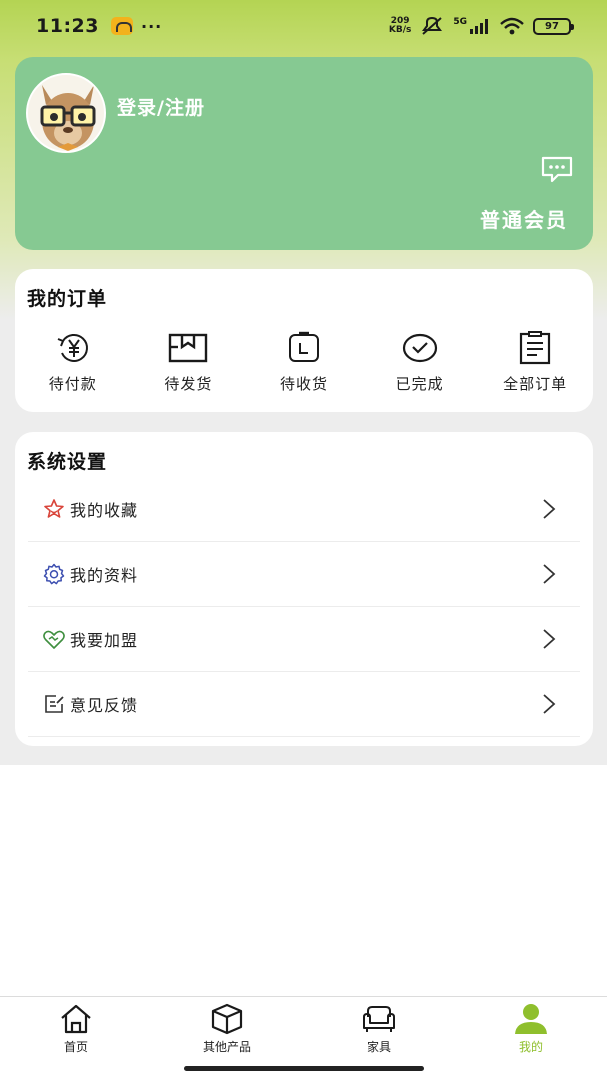 This screenshot has height=1080, width=607. I want to click on nav-other-products: 其他产品, so click(227, 1029).